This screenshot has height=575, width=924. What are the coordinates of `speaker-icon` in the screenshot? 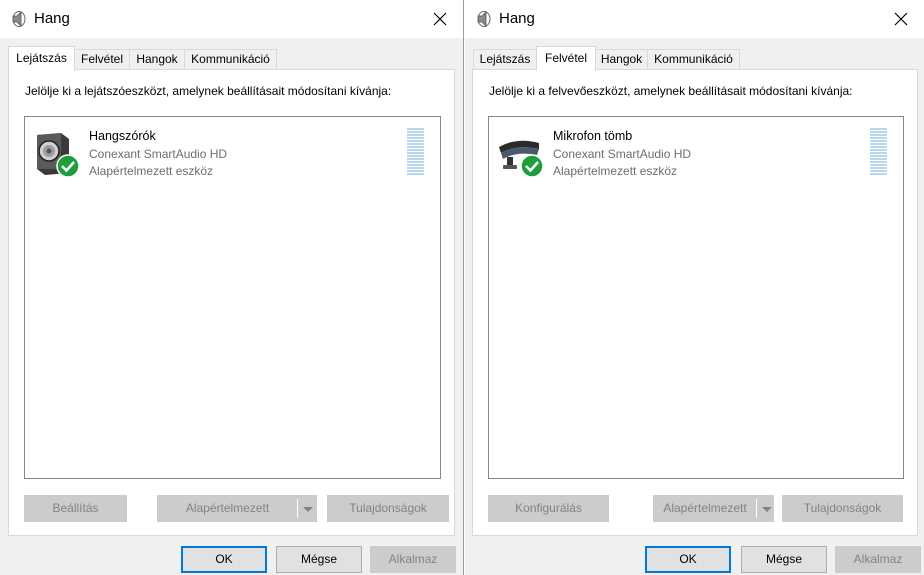 It's located at (58, 155).